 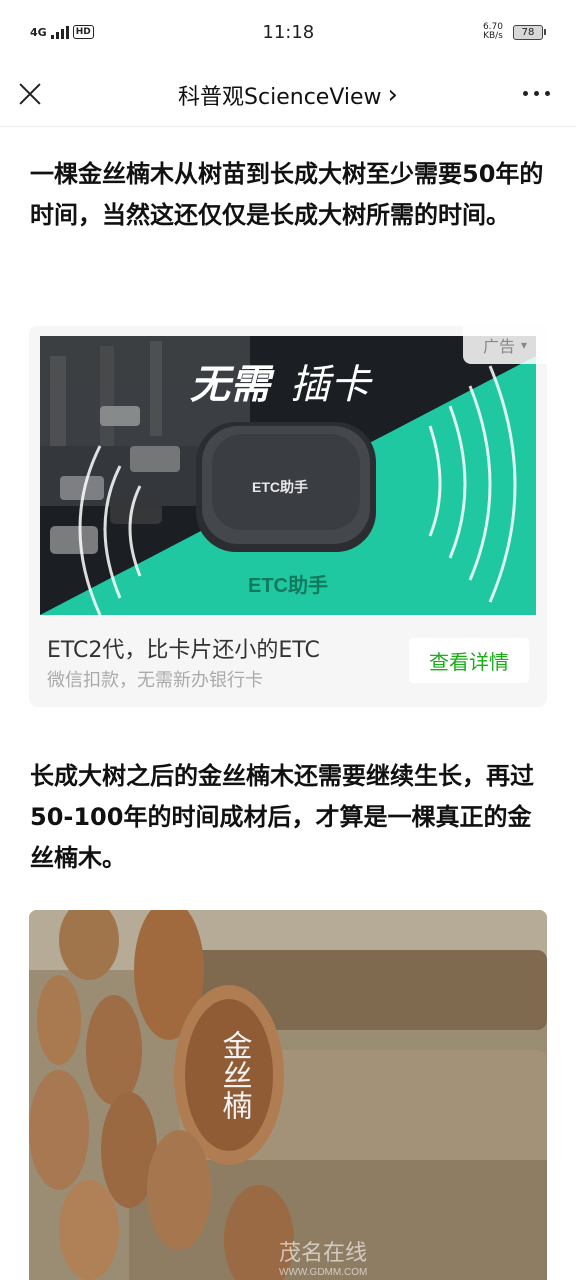 I want to click on device-label: ETC助手, so click(x=280, y=487).